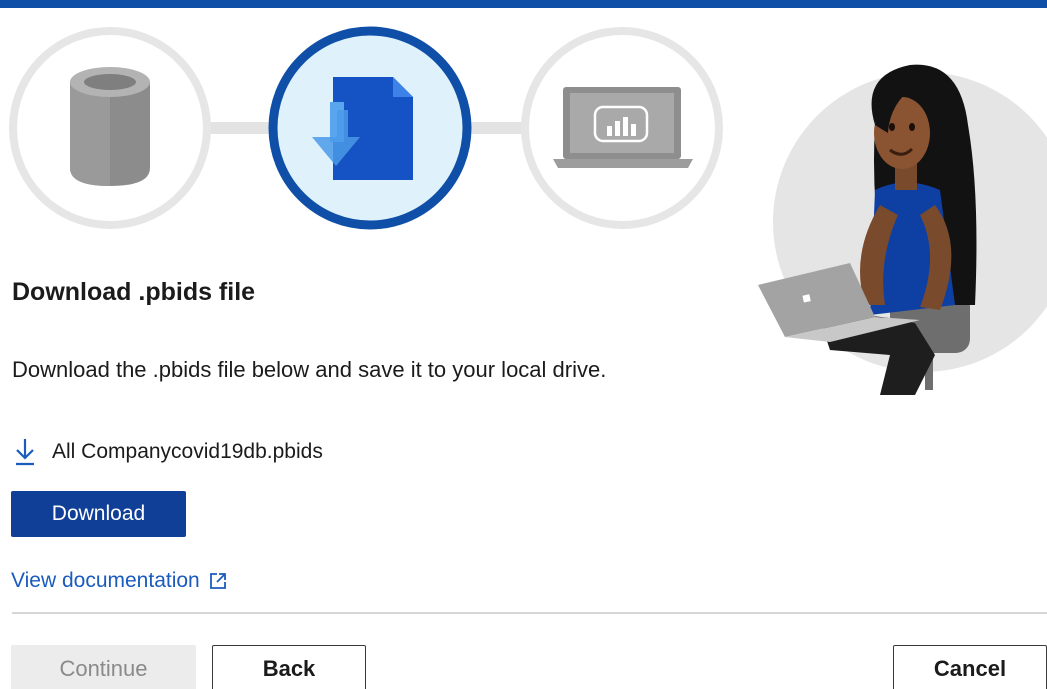 This screenshot has height=689, width=1047. What do you see at coordinates (103, 667) in the screenshot?
I see `continue-button: Continue` at bounding box center [103, 667].